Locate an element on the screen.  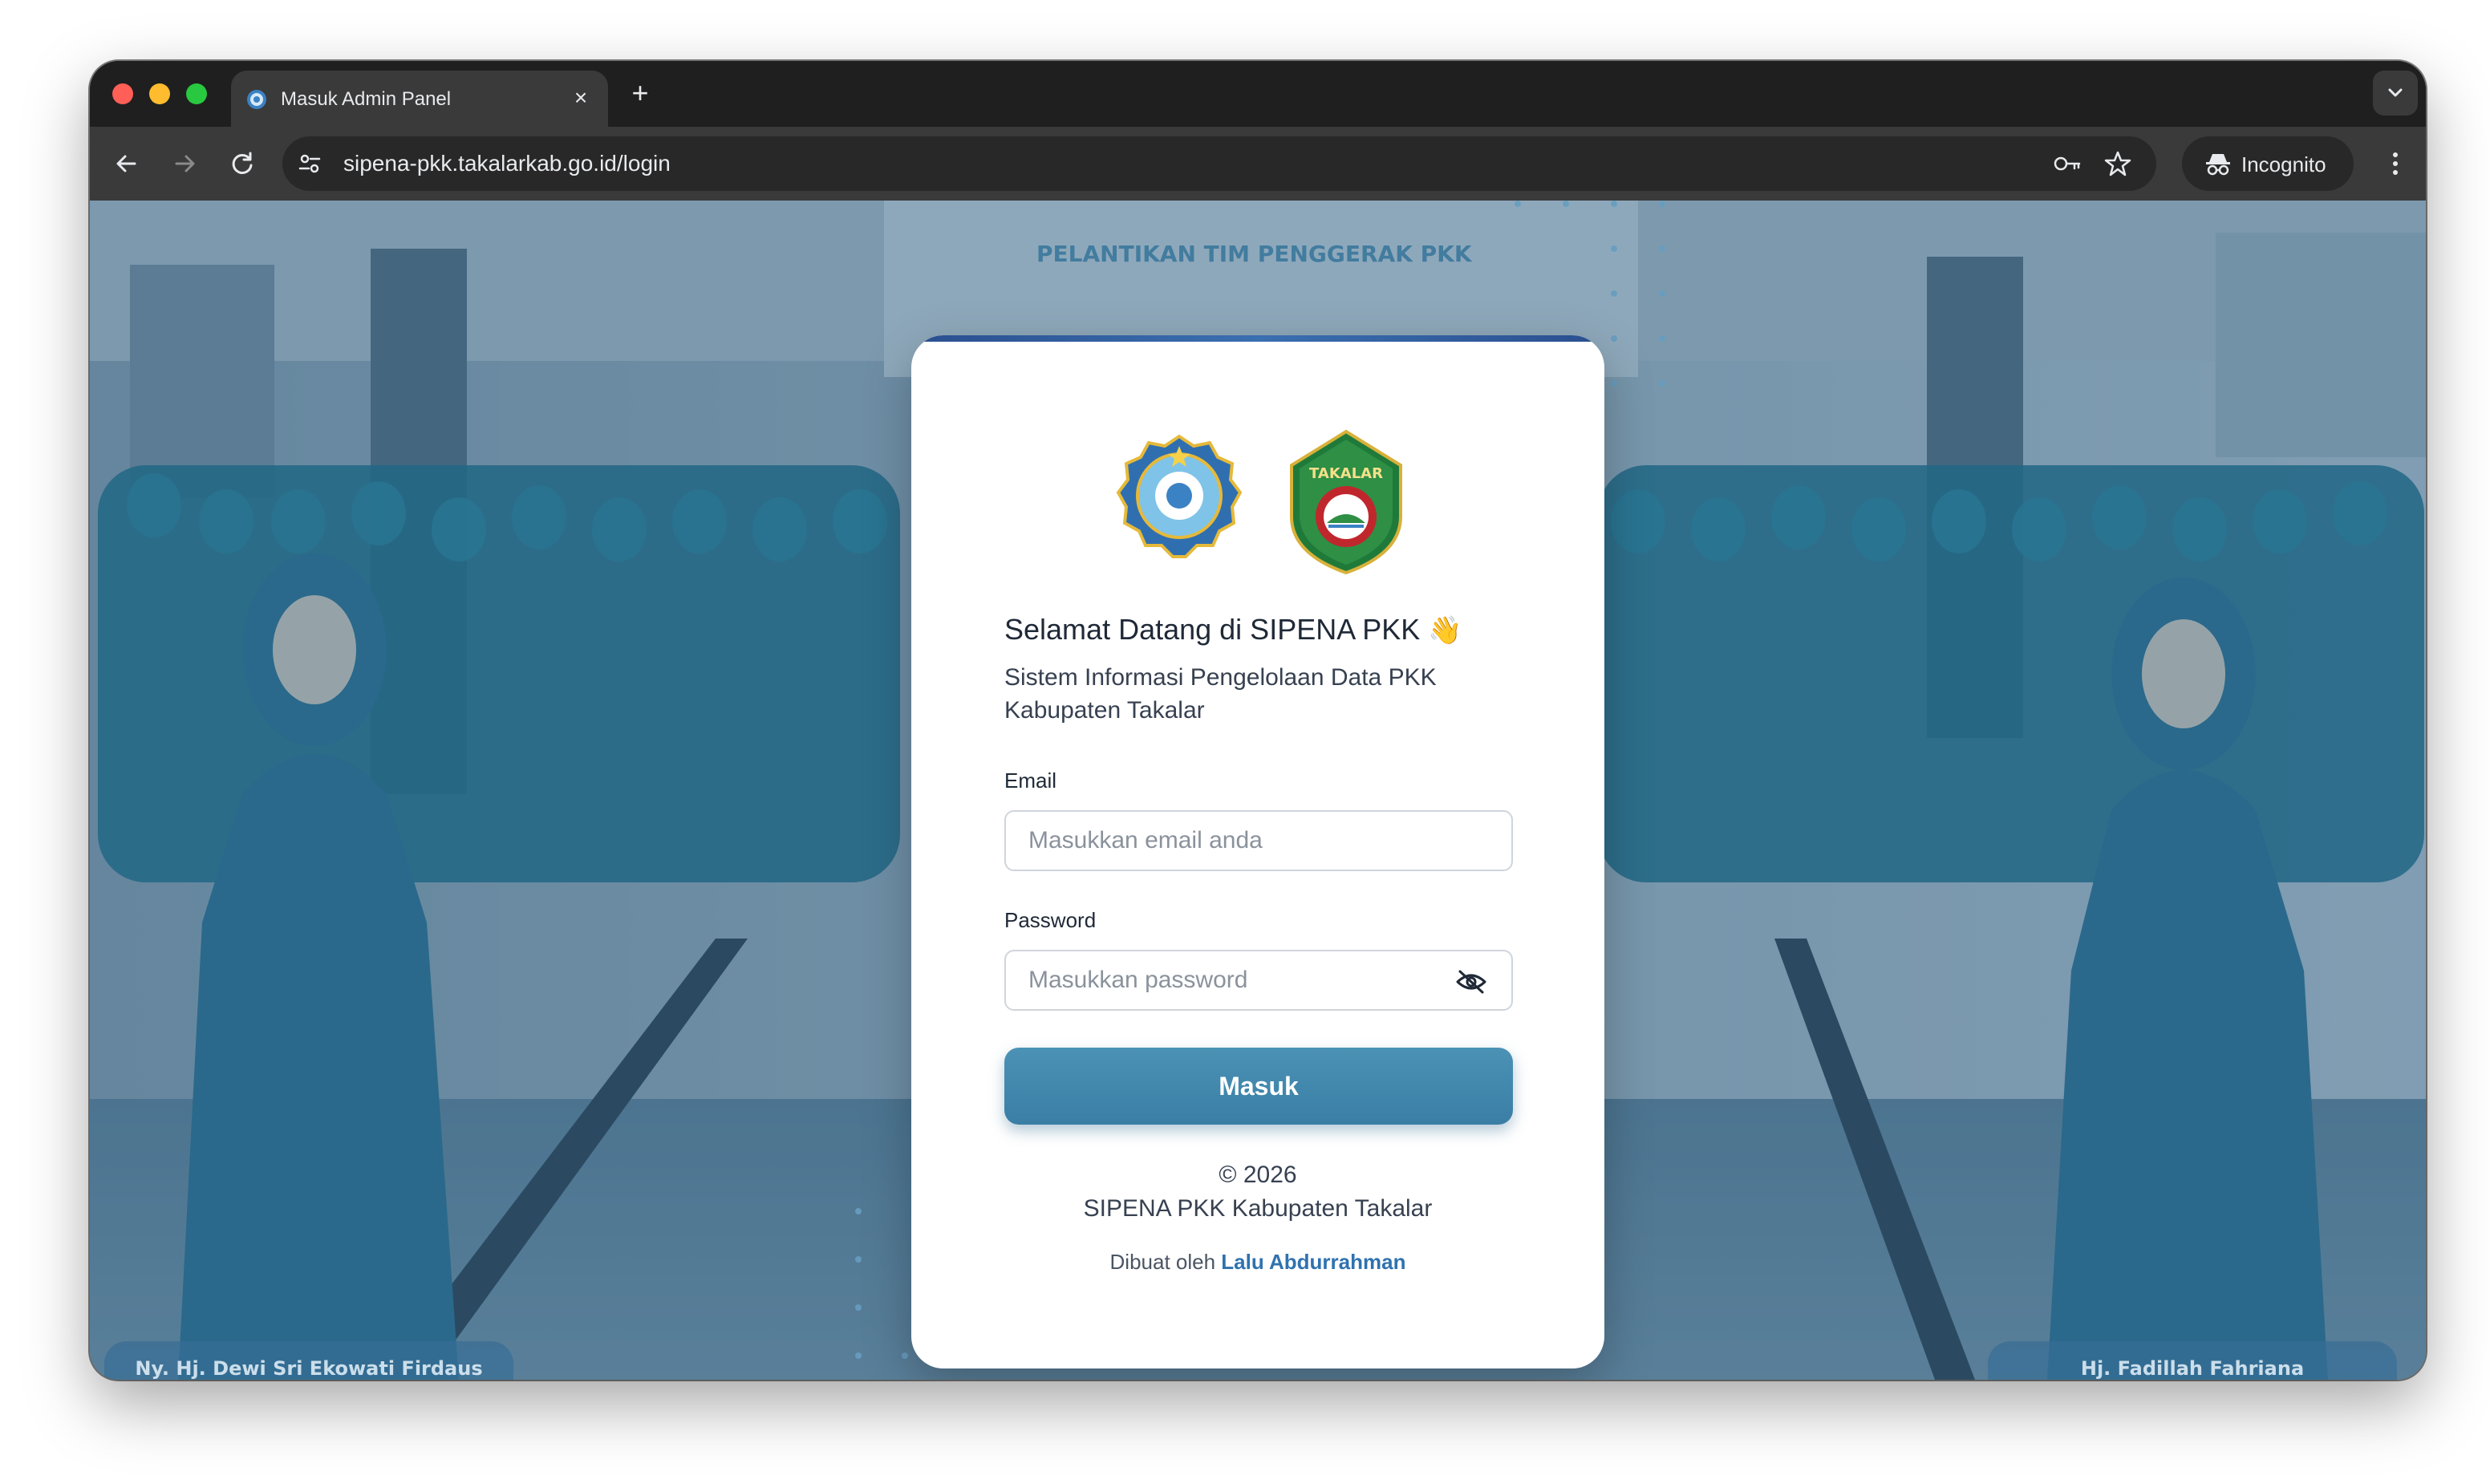
background-banner-text: PELANTIKAN TIM PENGGERAK PKK is located at coordinates (1254, 254).